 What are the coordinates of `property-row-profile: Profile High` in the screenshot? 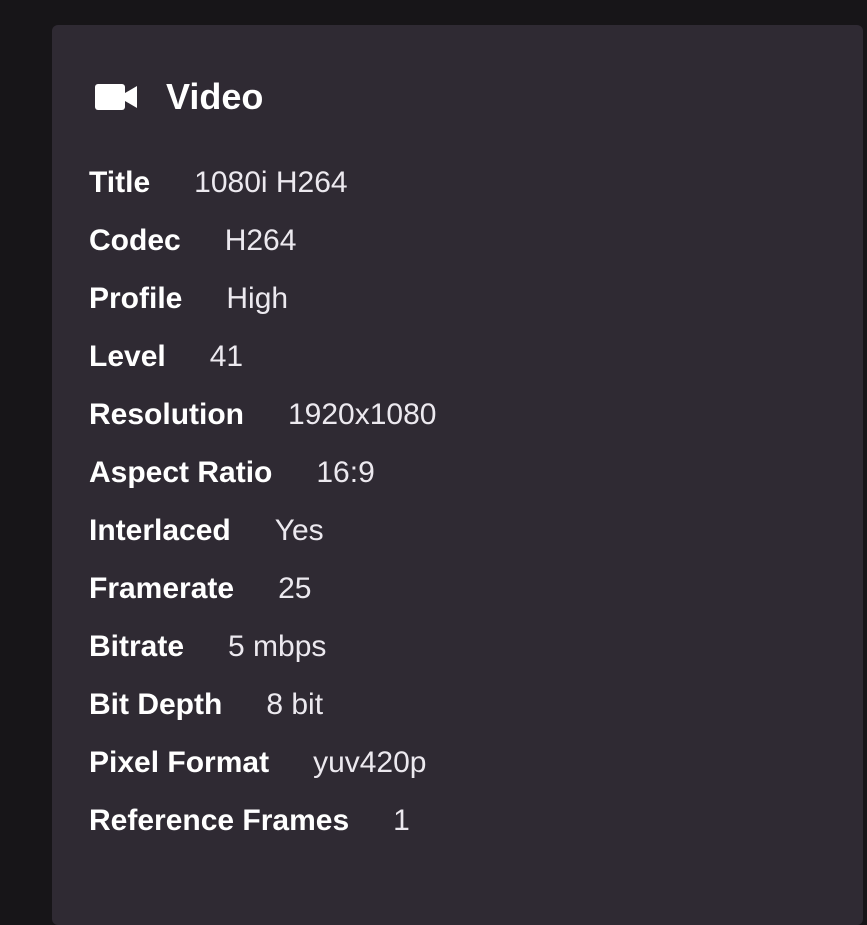 It's located at (262, 311).